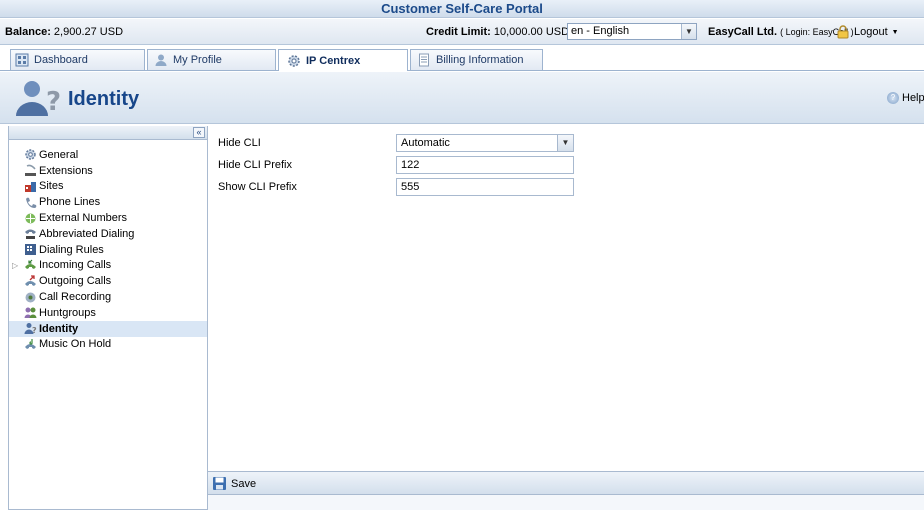 The width and height of the screenshot is (924, 510). Describe the element at coordinates (30, 313) in the screenshot. I see `huntgroups-icon` at that location.